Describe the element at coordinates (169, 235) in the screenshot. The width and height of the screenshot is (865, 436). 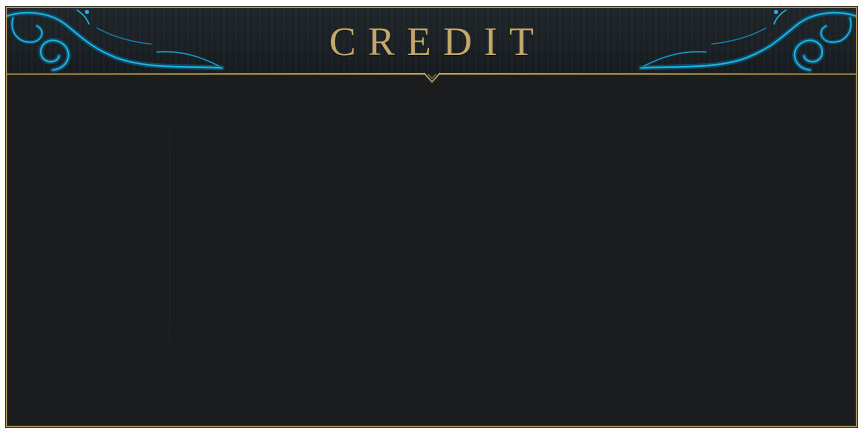
I see `content-divider` at that location.